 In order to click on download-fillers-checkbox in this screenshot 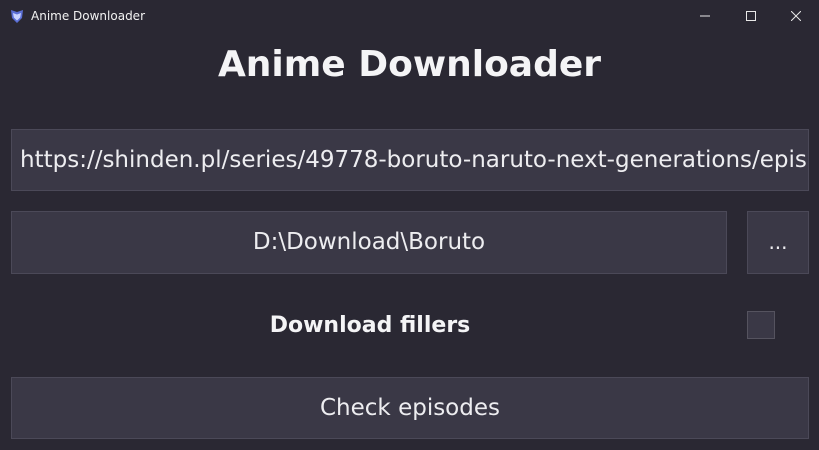, I will do `click(761, 325)`.